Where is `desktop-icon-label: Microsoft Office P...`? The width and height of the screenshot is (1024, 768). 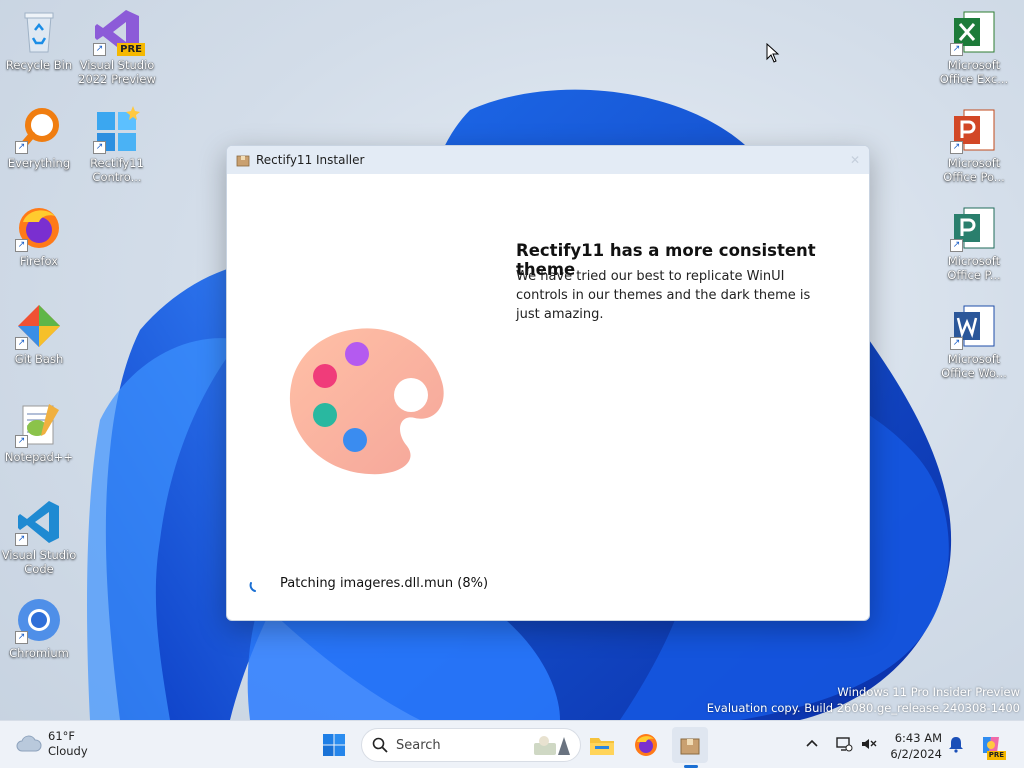 desktop-icon-label: Microsoft Office P... is located at coordinates (974, 268).